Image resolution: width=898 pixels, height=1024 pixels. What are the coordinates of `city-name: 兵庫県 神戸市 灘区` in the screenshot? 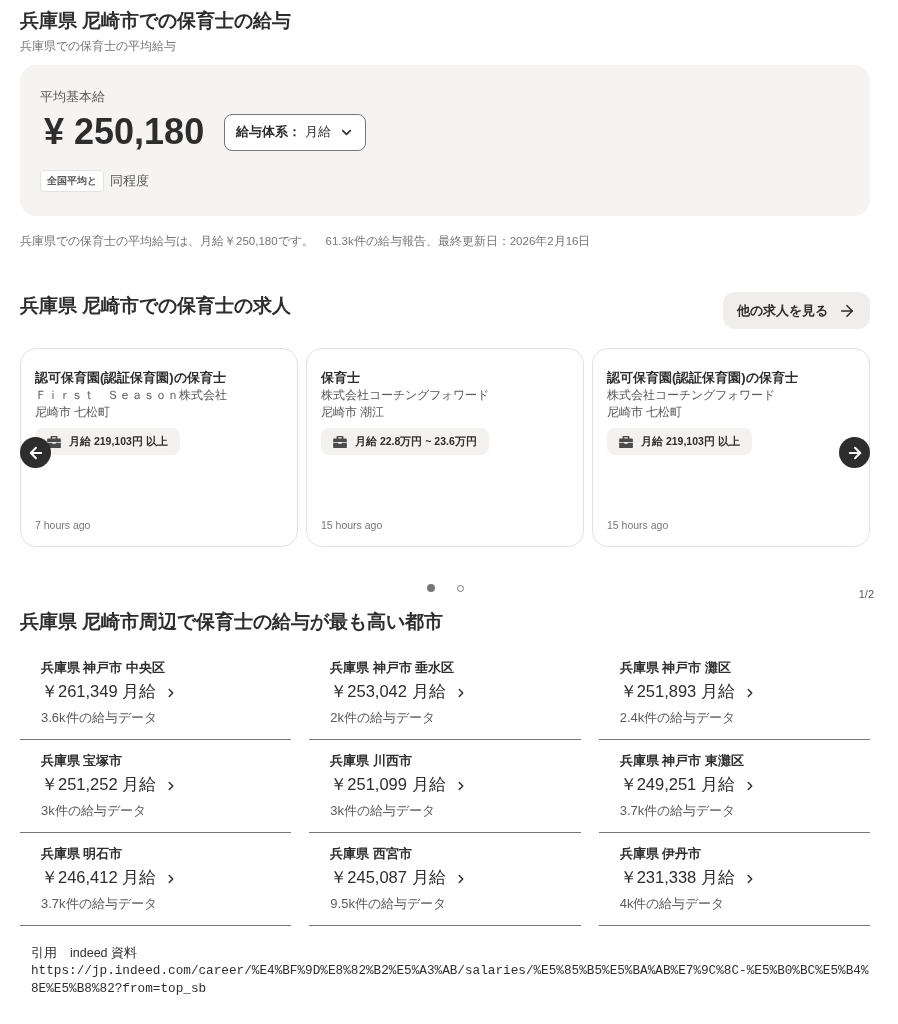 It's located at (675, 668).